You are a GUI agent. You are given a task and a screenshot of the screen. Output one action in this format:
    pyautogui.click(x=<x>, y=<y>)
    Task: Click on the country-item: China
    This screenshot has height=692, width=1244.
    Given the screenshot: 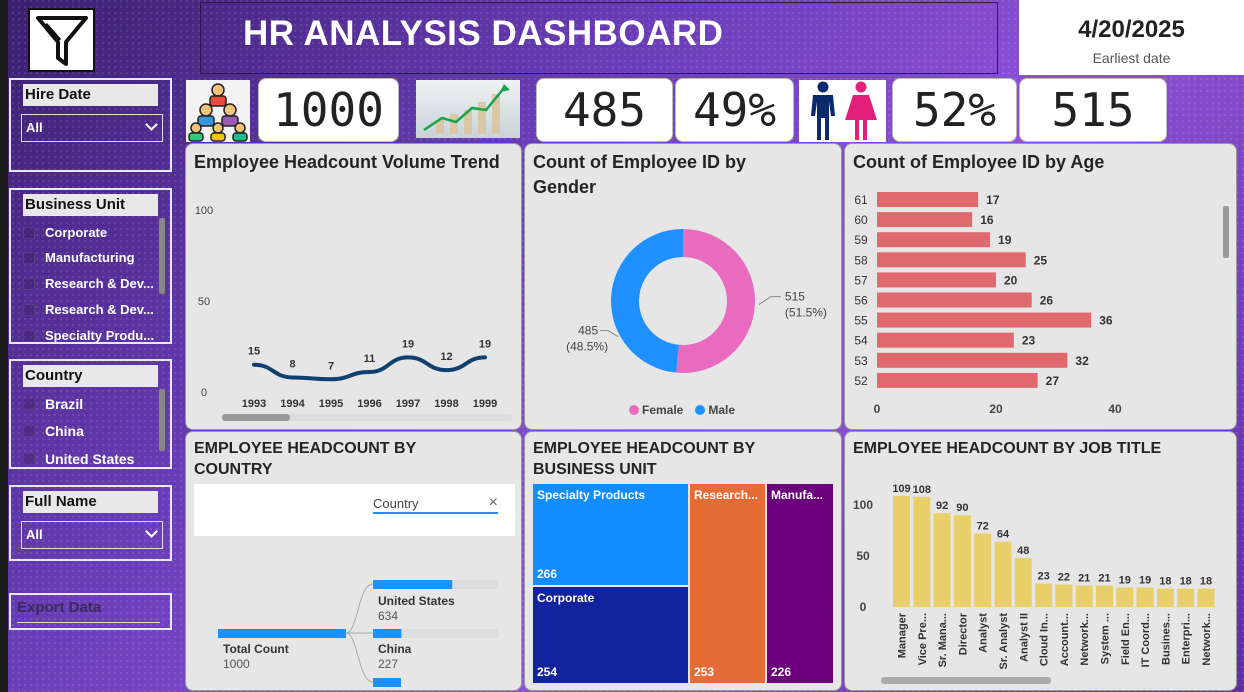 What is the action you would take?
    pyautogui.click(x=53, y=431)
    